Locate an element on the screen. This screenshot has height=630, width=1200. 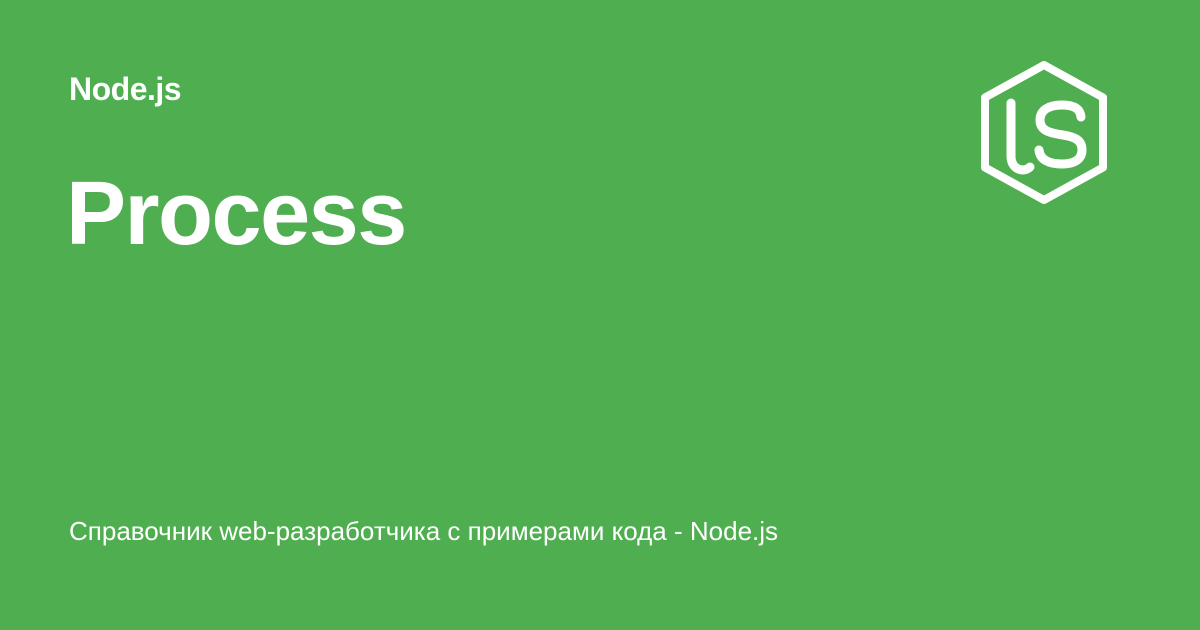
nodejs-logo is located at coordinates (1044, 132).